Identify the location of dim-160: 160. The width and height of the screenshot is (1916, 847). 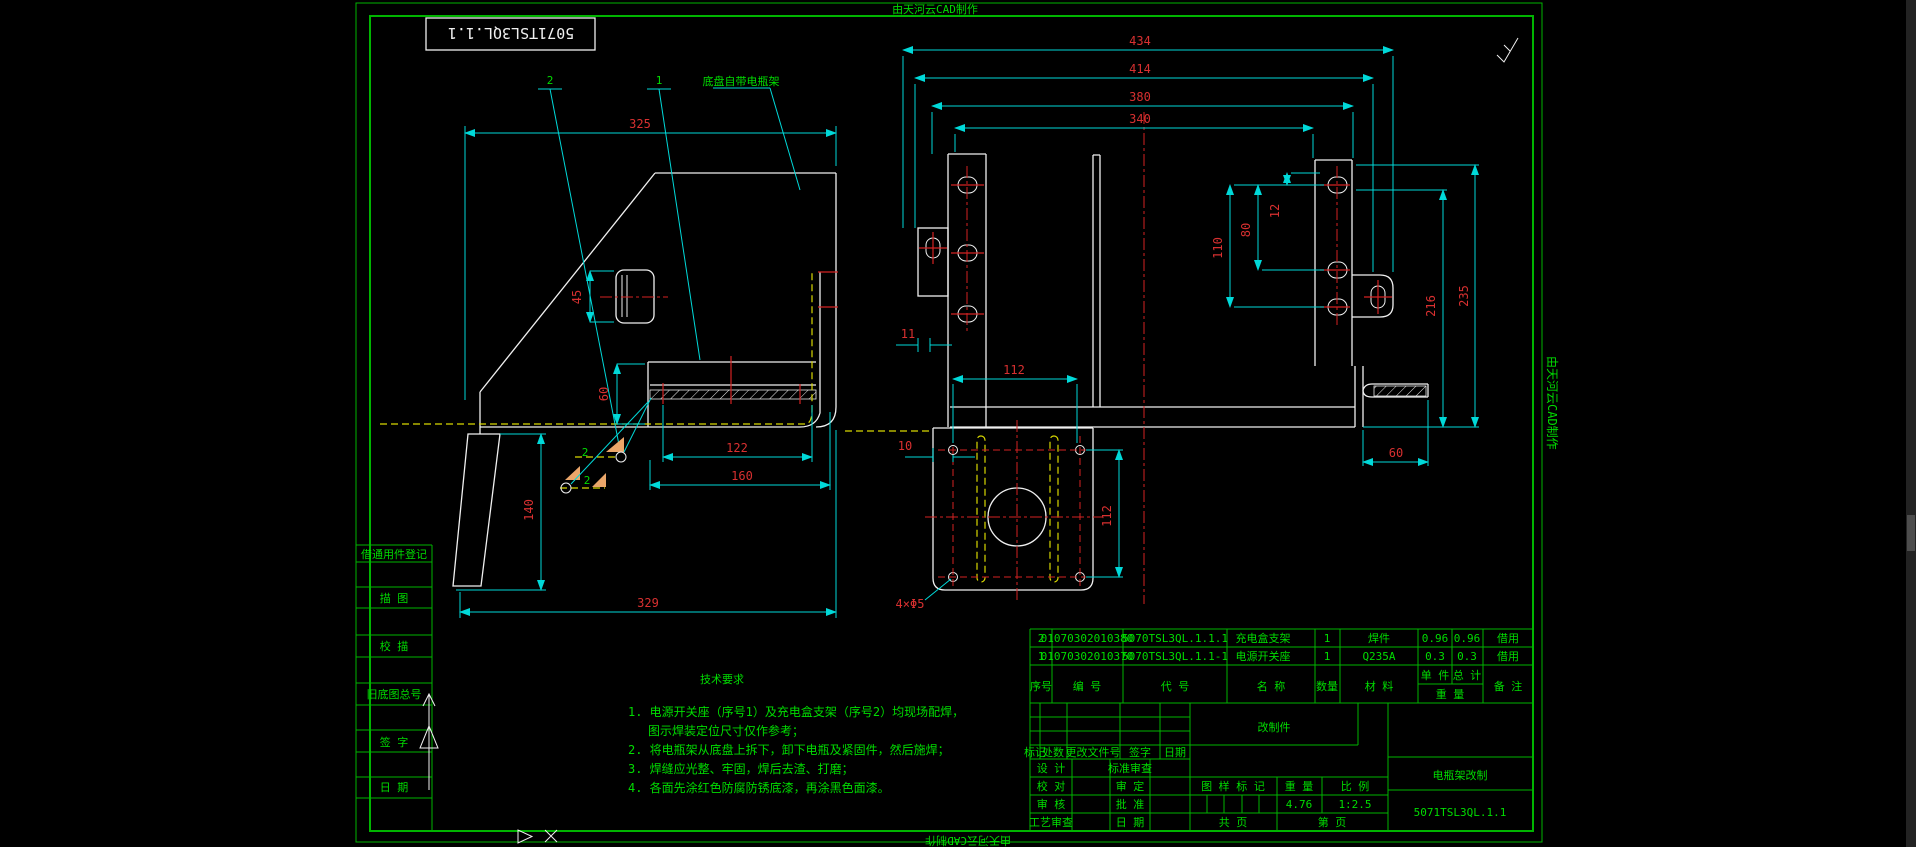
(742, 476).